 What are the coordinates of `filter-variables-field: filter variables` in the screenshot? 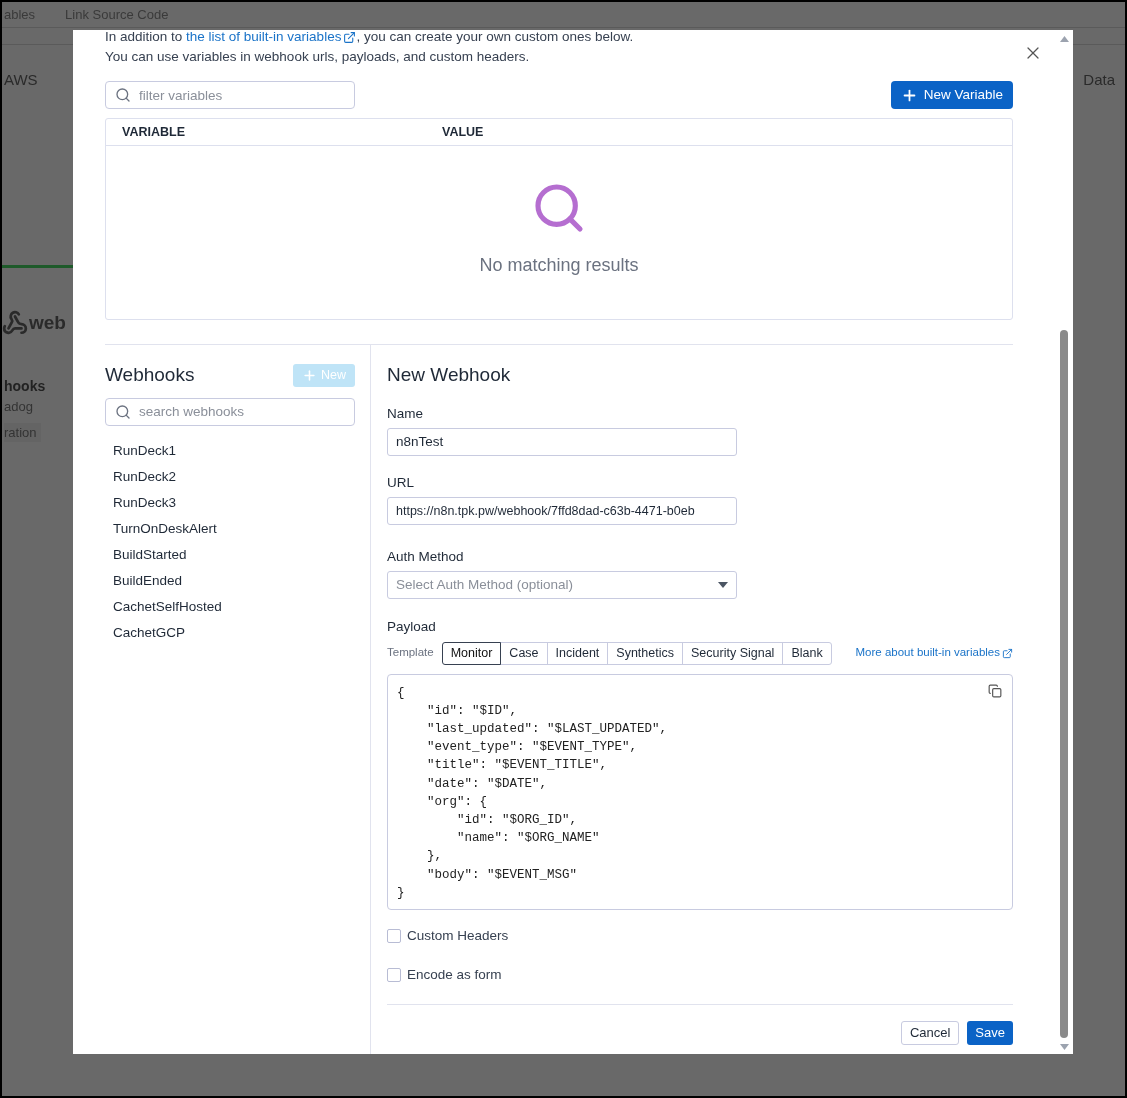 It's located at (230, 95).